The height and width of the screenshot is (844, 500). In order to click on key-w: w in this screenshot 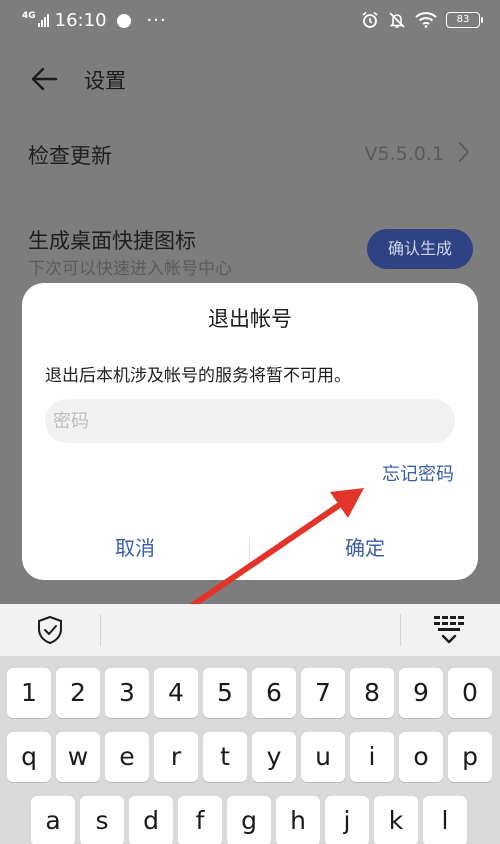, I will do `click(78, 757)`.